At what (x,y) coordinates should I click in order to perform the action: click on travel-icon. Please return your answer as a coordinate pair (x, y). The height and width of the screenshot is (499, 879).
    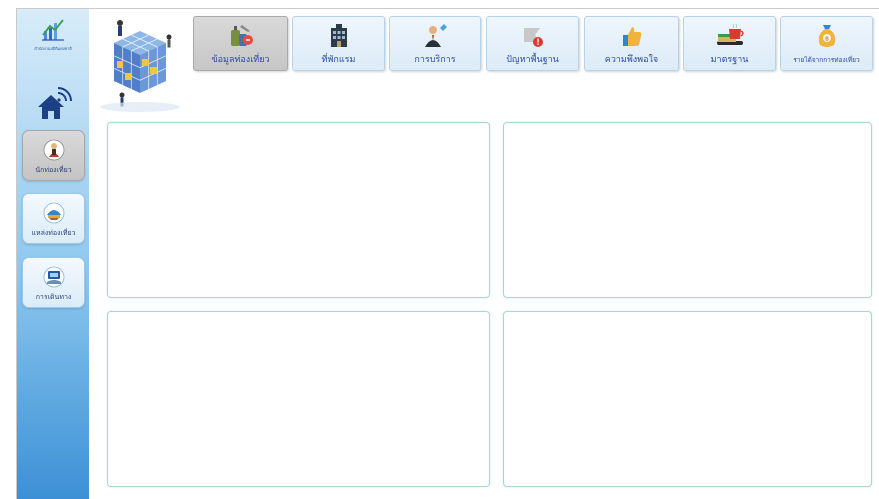
    Looking at the image, I should click on (53, 277).